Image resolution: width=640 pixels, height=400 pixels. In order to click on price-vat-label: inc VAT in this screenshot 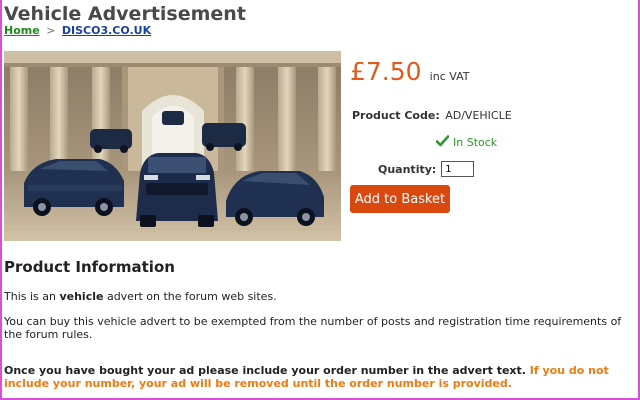, I will do `click(449, 76)`.